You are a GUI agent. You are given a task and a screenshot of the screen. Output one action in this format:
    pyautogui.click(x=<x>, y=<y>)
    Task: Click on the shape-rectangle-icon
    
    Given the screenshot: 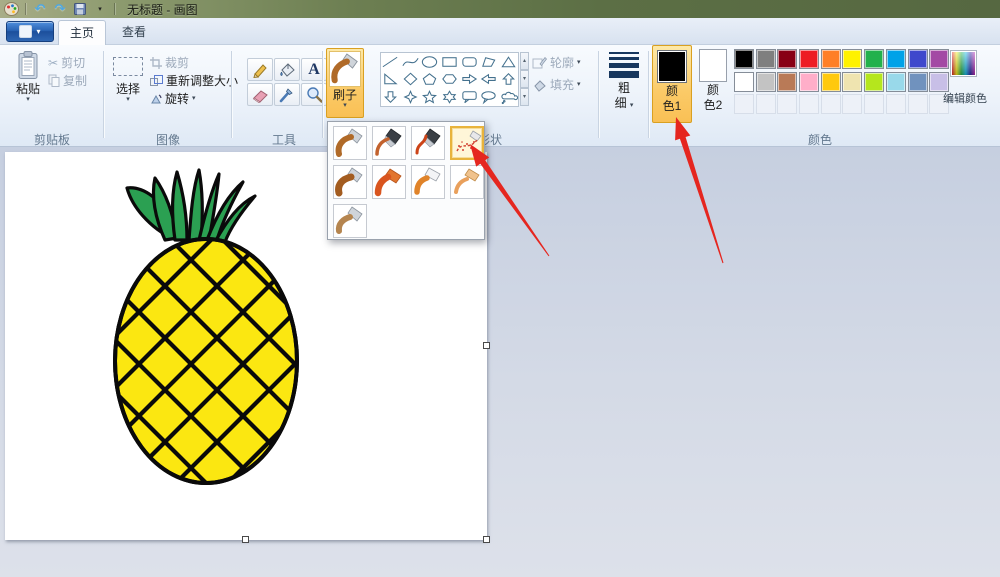 What is the action you would take?
    pyautogui.click(x=450, y=62)
    